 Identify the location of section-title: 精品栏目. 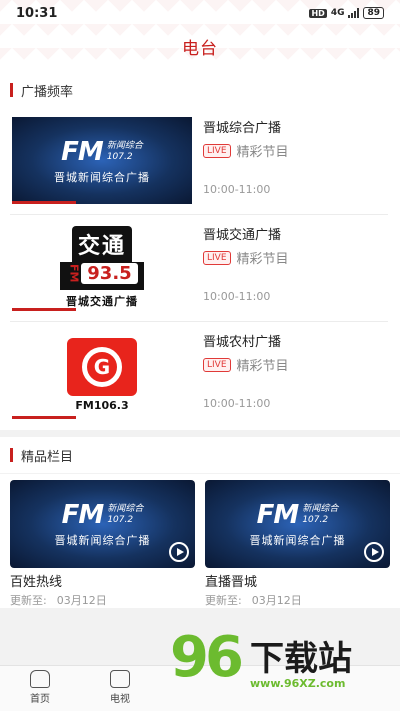
(47, 457).